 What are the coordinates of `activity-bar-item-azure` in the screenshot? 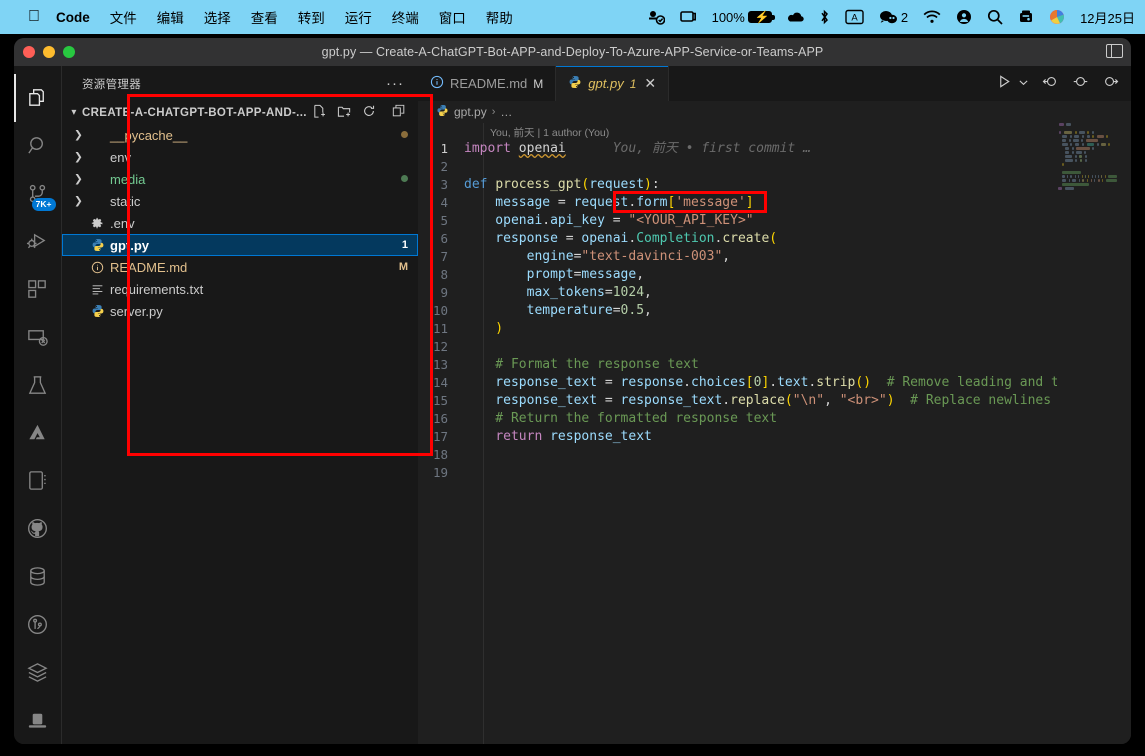 It's located at (38, 433).